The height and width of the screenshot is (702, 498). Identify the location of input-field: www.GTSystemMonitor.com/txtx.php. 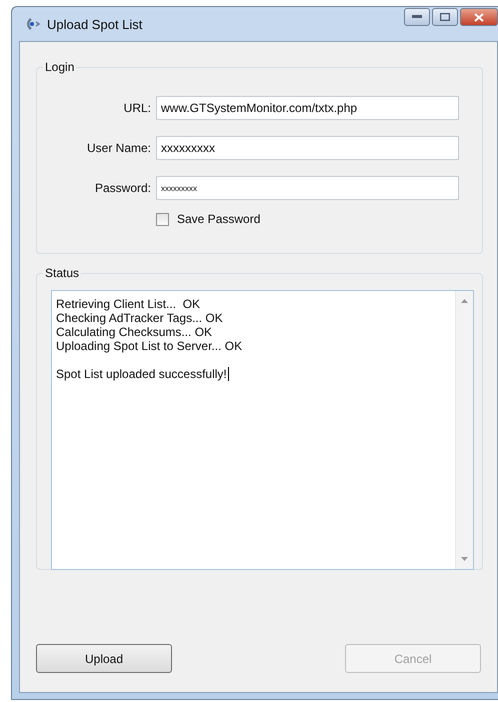
(307, 108).